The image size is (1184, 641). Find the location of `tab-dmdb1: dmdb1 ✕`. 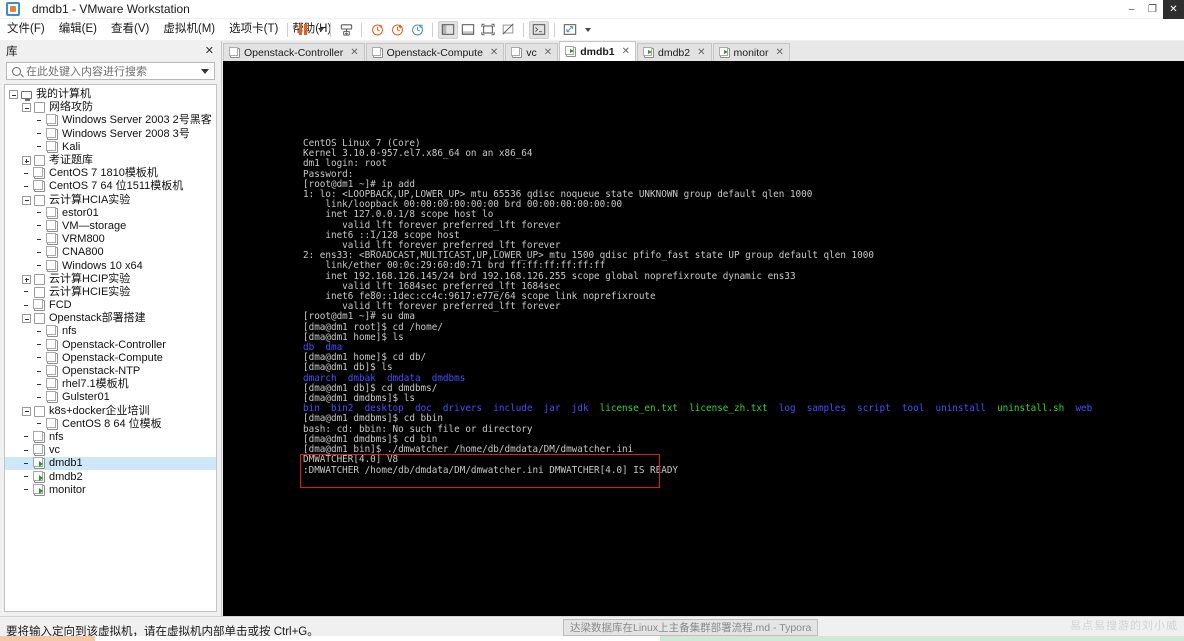

tab-dmdb1: dmdb1 ✕ is located at coordinates (597, 51).